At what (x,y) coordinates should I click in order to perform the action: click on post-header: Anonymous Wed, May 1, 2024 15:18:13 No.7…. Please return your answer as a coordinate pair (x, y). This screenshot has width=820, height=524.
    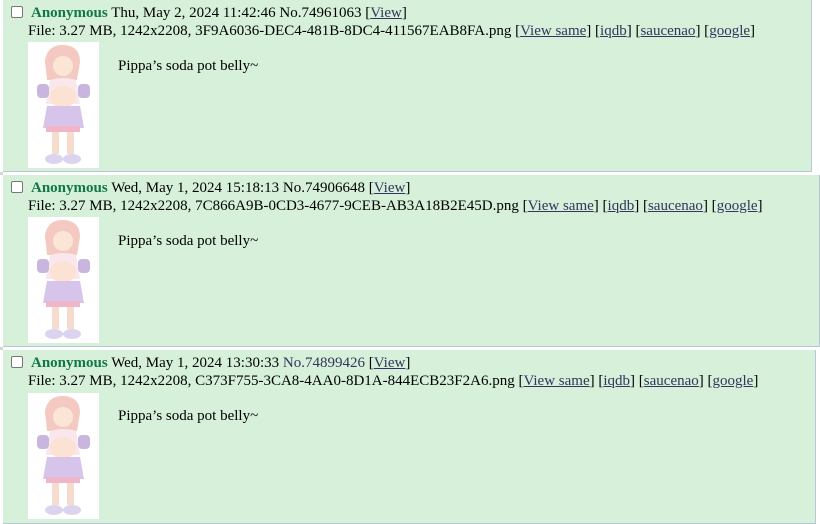
    Looking at the image, I should click on (210, 188).